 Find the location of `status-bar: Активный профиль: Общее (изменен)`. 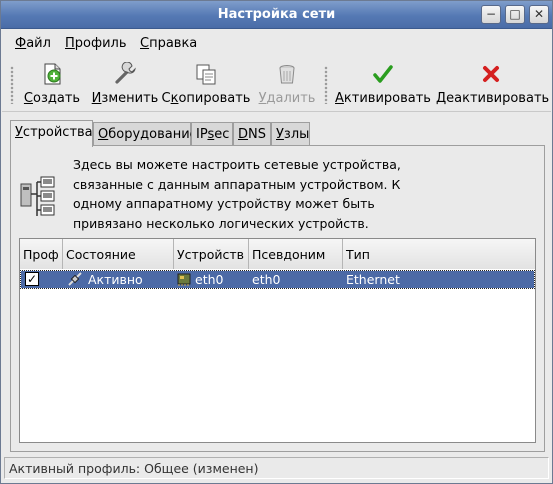

status-bar: Активный профиль: Общее (изменен) is located at coordinates (276, 468).